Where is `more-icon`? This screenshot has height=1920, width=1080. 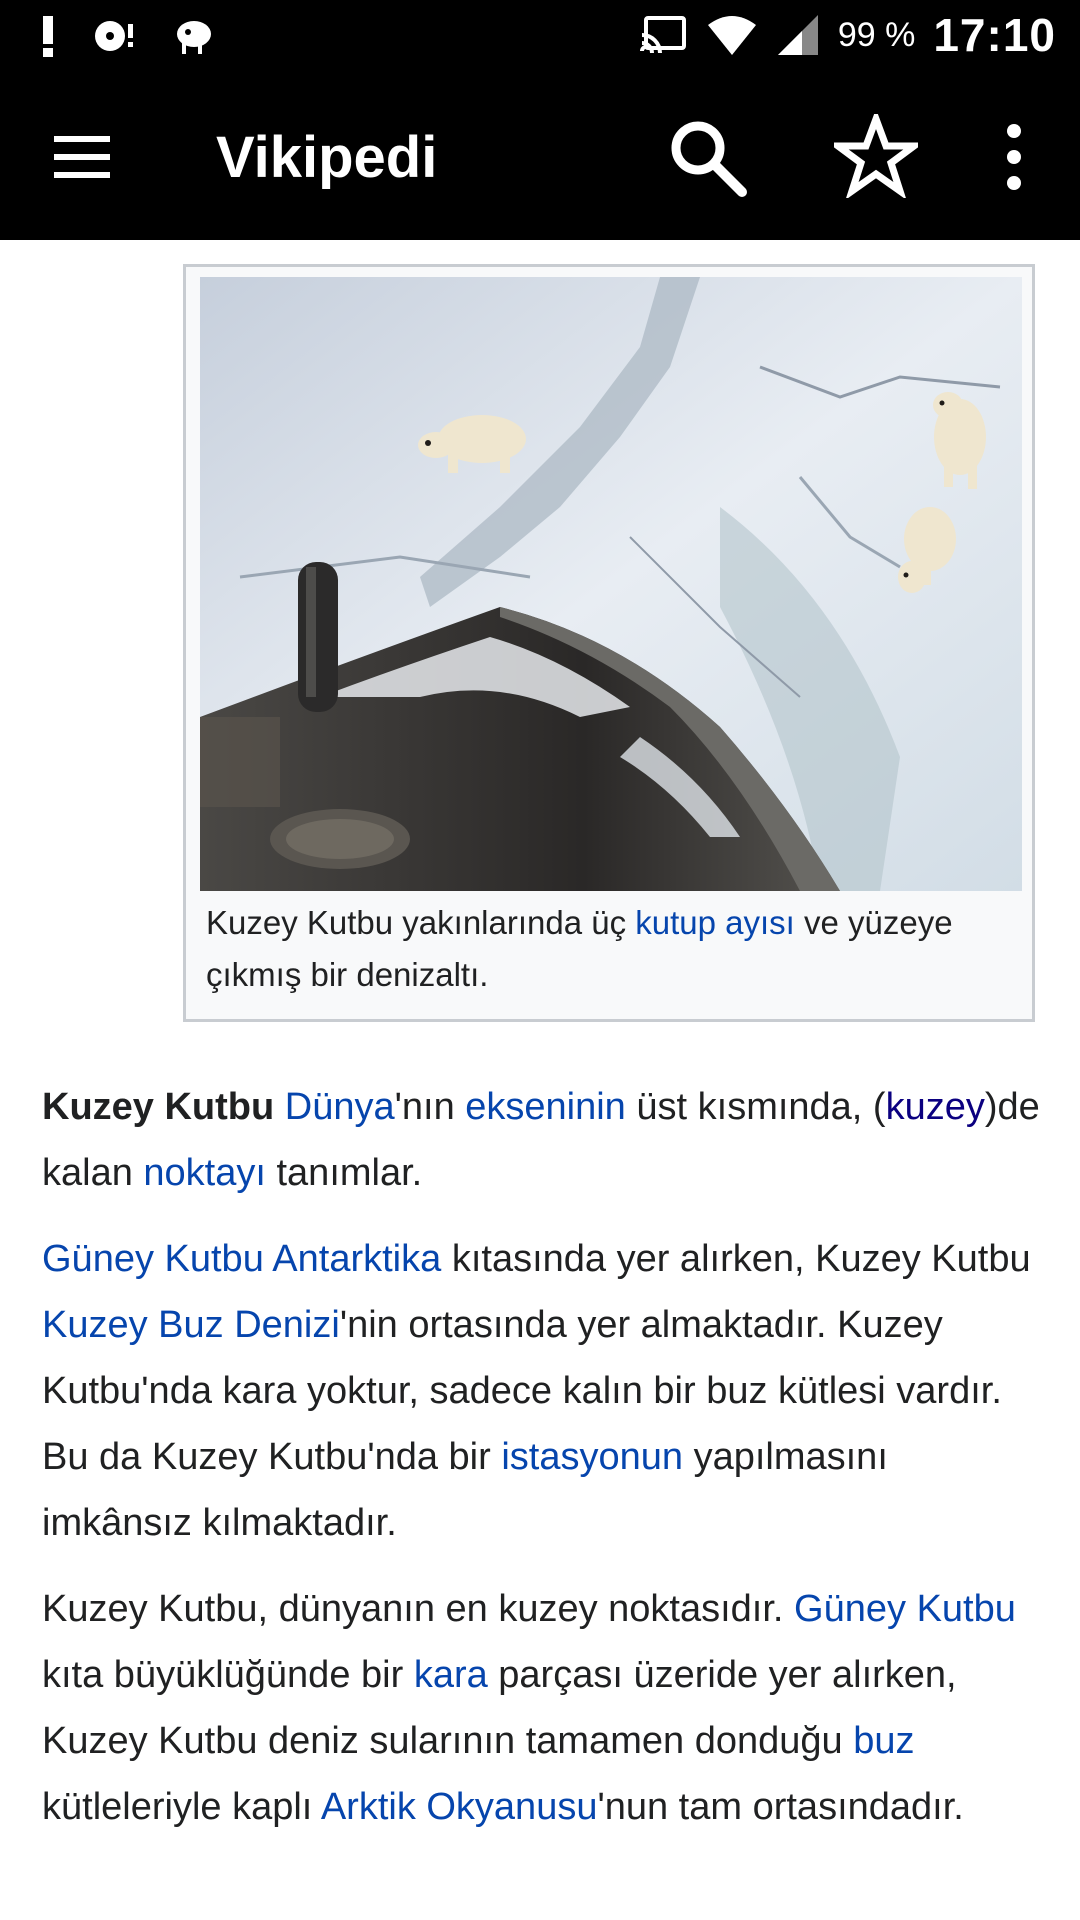
more-icon is located at coordinates (1014, 157).